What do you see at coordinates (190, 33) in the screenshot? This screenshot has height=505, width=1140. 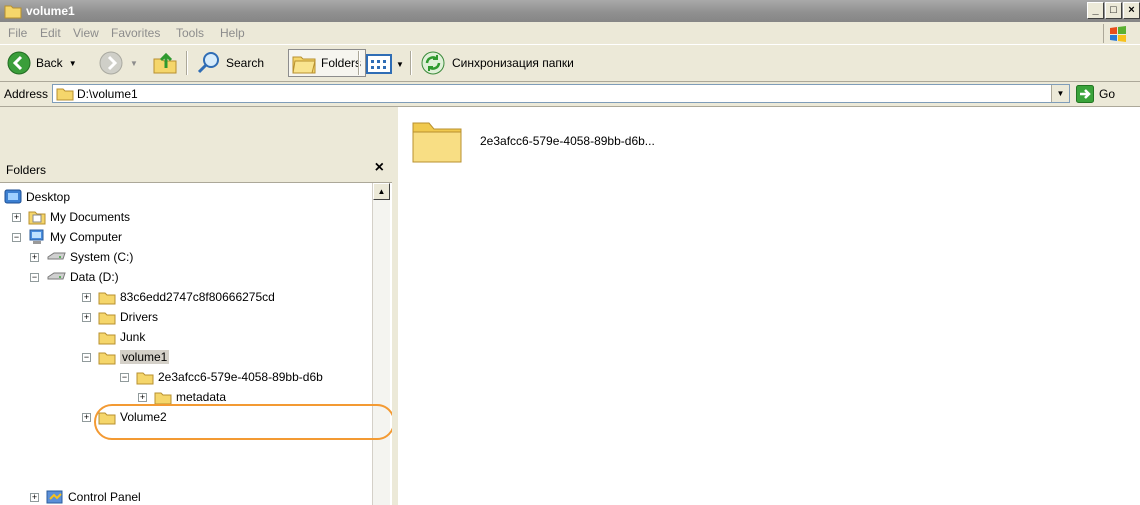 I see `menu-tools: Tools` at bounding box center [190, 33].